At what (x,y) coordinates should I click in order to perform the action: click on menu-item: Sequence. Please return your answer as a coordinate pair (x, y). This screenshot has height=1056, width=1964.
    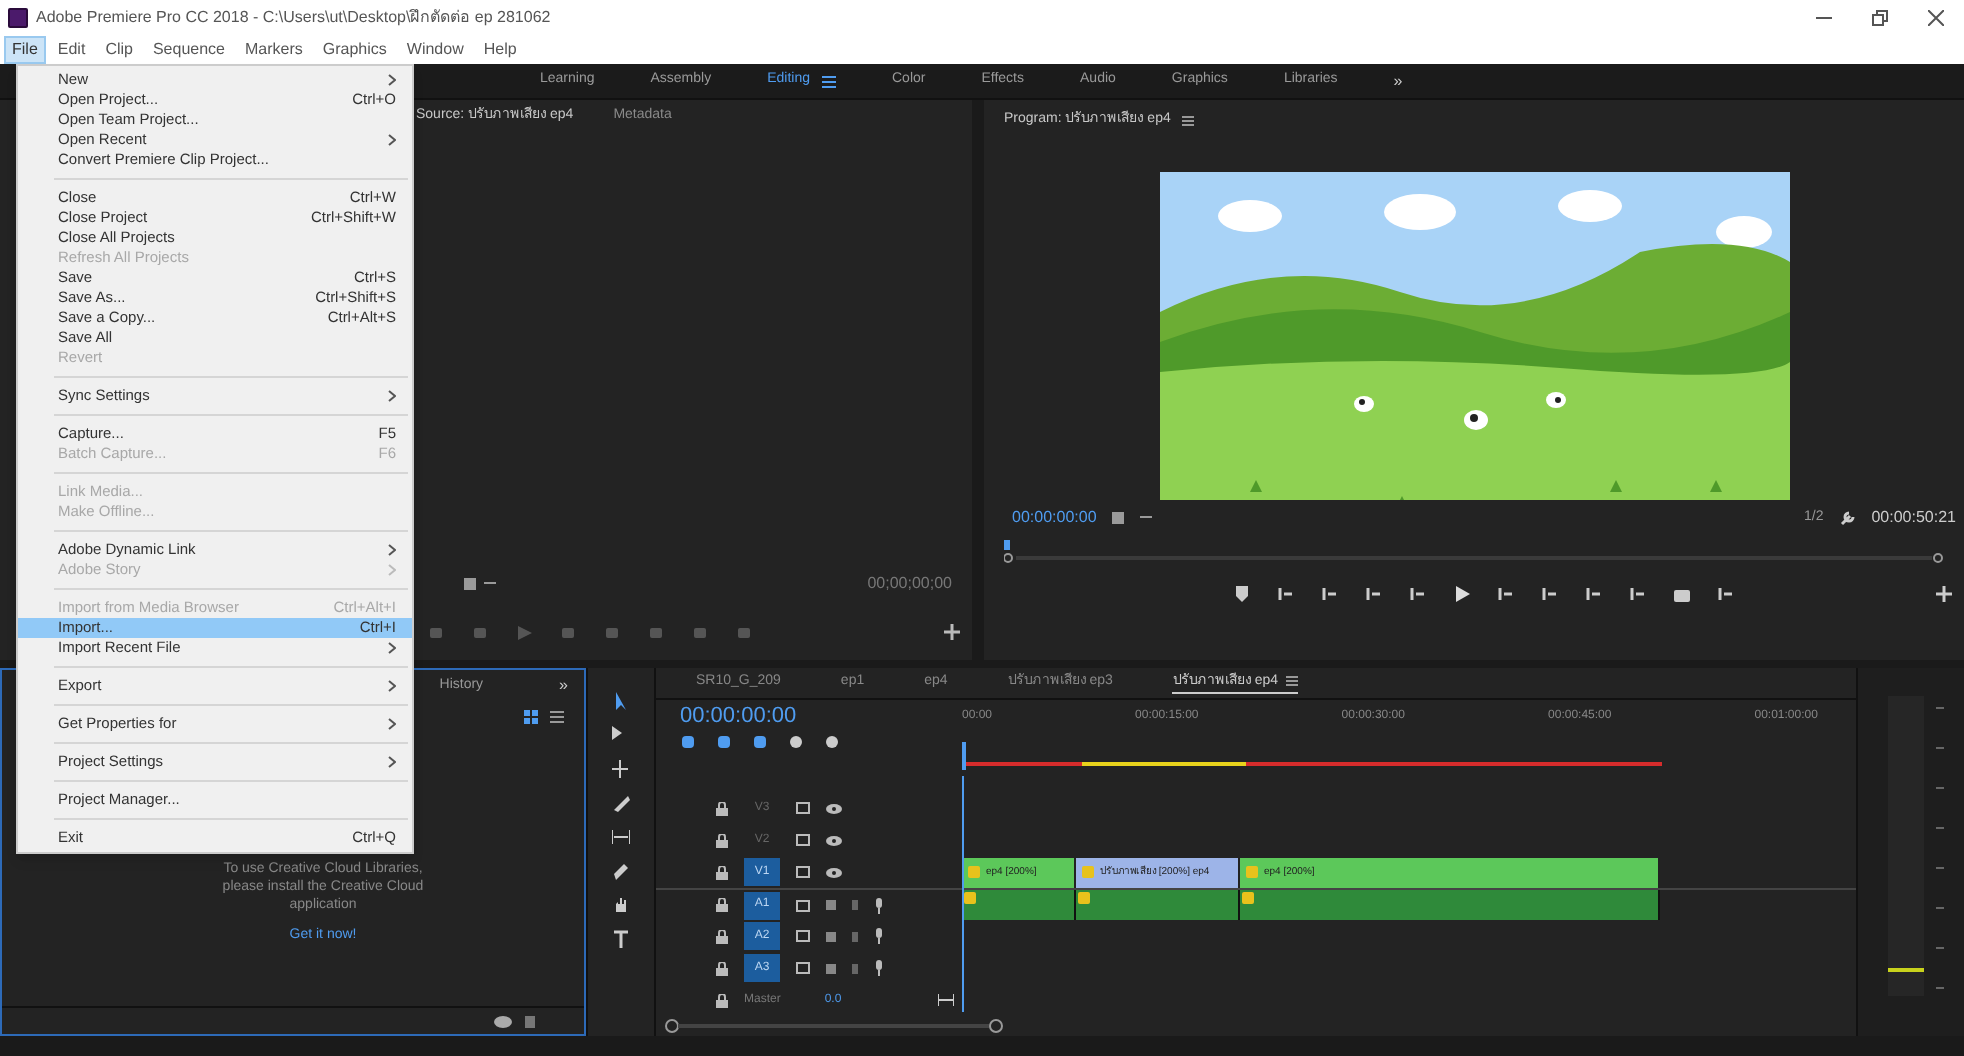
    Looking at the image, I should click on (188, 50).